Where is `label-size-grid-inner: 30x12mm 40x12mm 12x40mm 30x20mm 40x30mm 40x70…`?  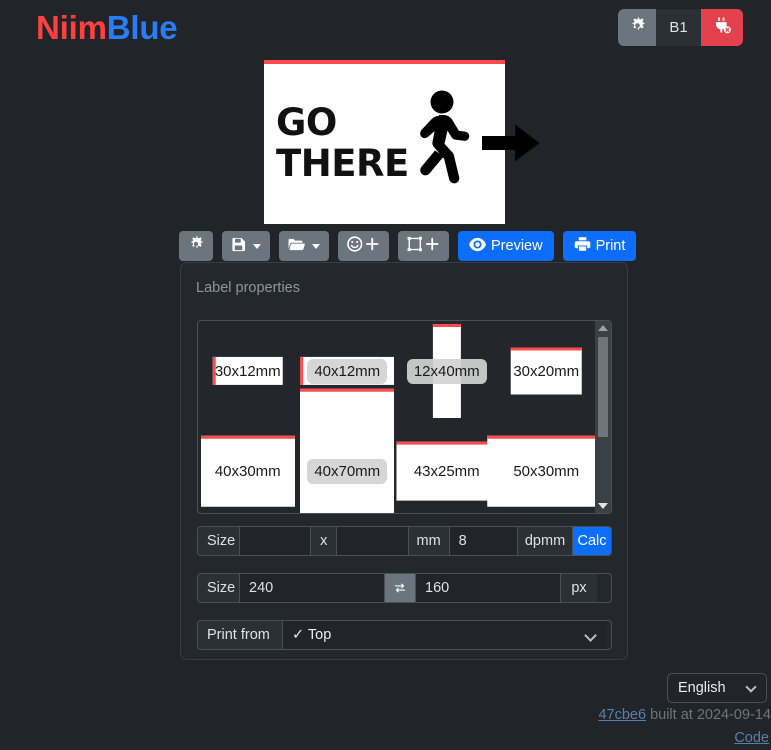 label-size-grid-inner: 30x12mm 40x12mm 12x40mm 30x20mm 40x30mm 40x70… is located at coordinates (401, 417).